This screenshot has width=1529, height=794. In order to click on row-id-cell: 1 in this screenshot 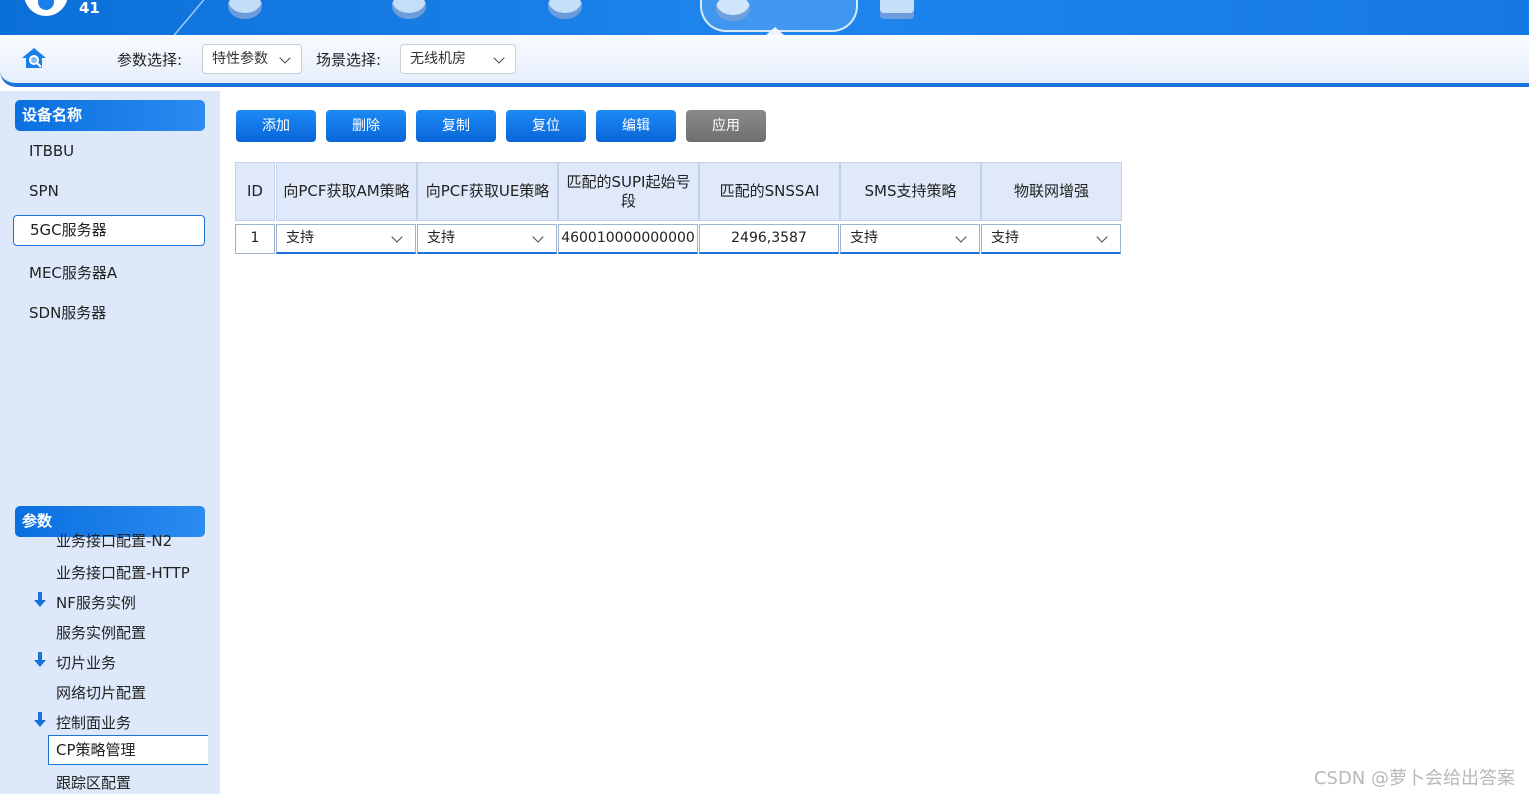, I will do `click(255, 239)`.